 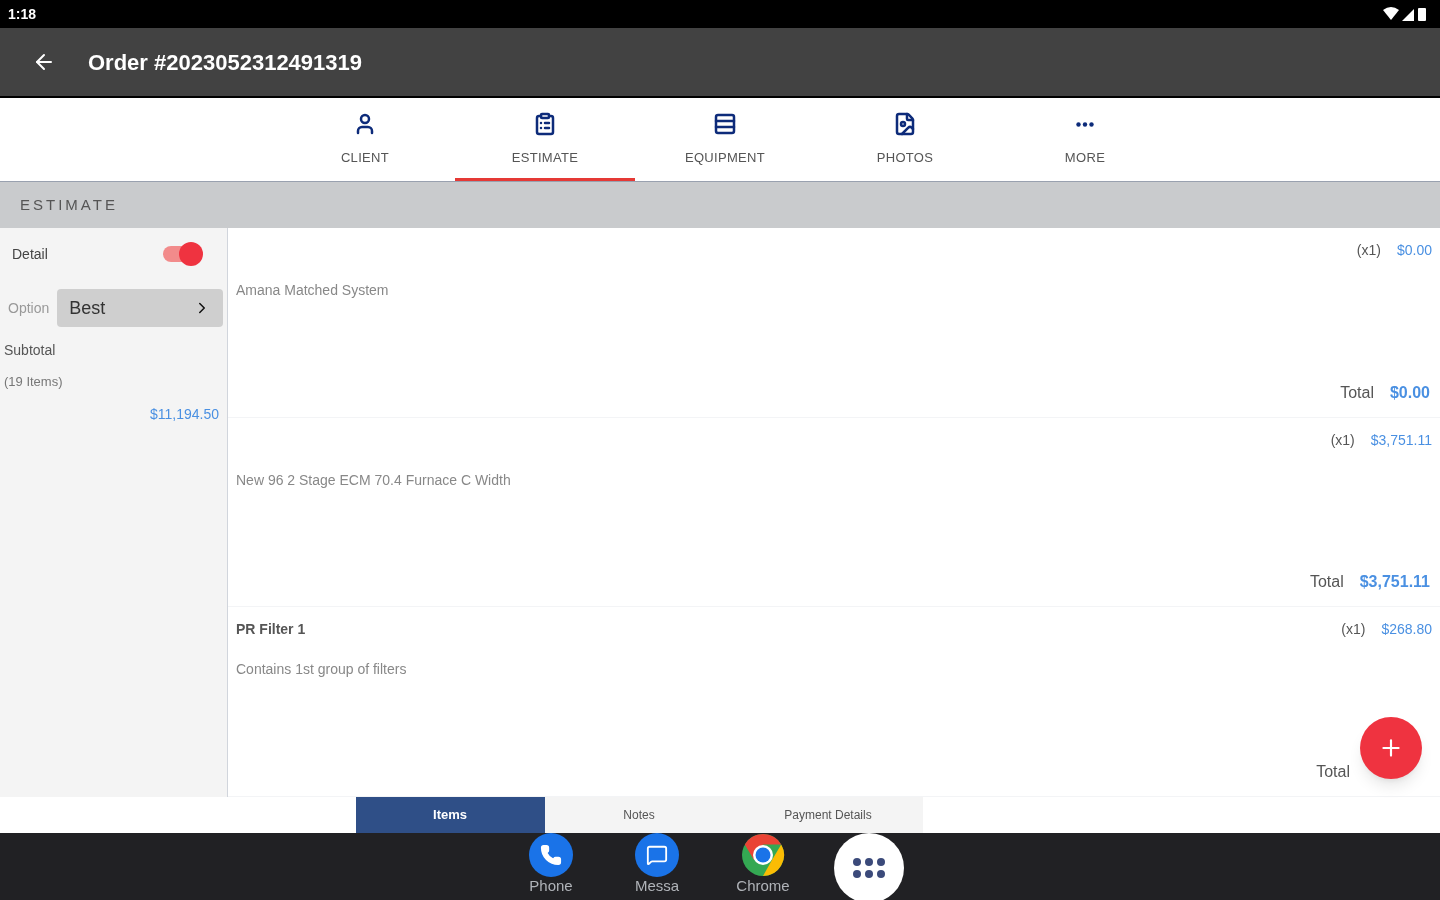 I want to click on dock-label: Chrome, so click(x=763, y=886).